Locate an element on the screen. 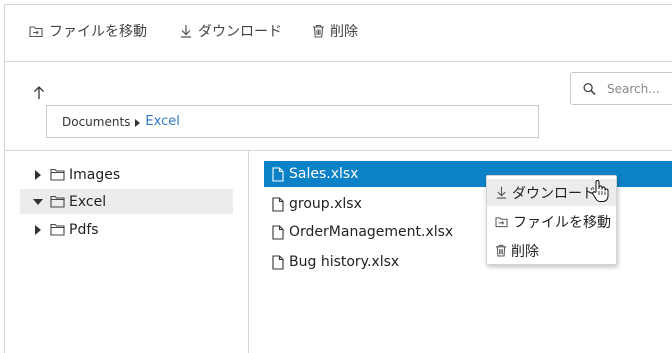 This screenshot has height=353, width=672. delete-label: 削除 is located at coordinates (344, 32).